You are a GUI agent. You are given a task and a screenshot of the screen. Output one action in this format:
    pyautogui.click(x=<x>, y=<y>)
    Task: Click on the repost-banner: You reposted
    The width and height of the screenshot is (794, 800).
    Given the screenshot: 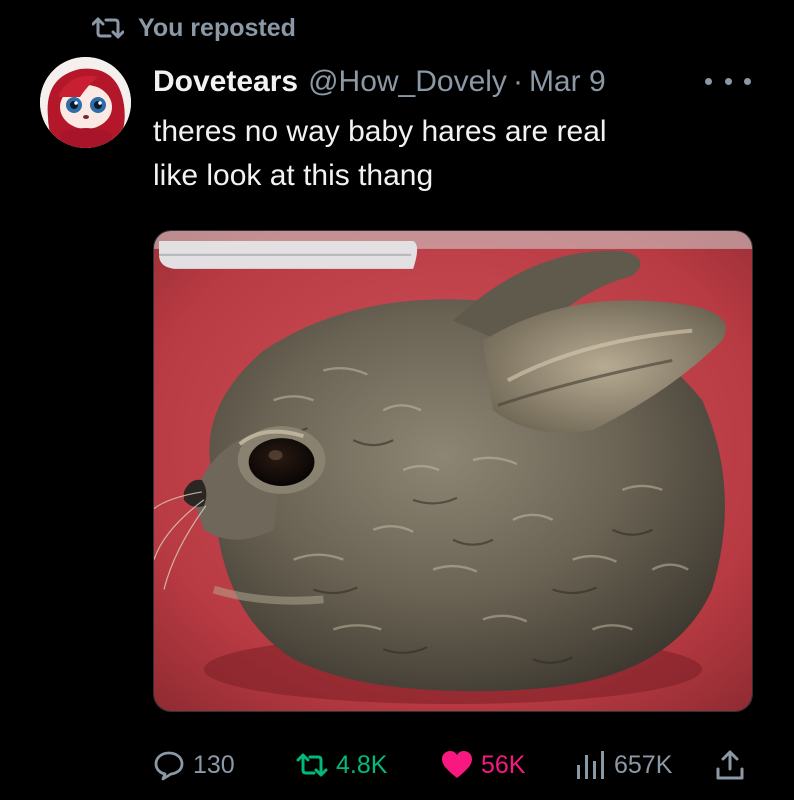 What is the action you would take?
    pyautogui.click(x=194, y=28)
    